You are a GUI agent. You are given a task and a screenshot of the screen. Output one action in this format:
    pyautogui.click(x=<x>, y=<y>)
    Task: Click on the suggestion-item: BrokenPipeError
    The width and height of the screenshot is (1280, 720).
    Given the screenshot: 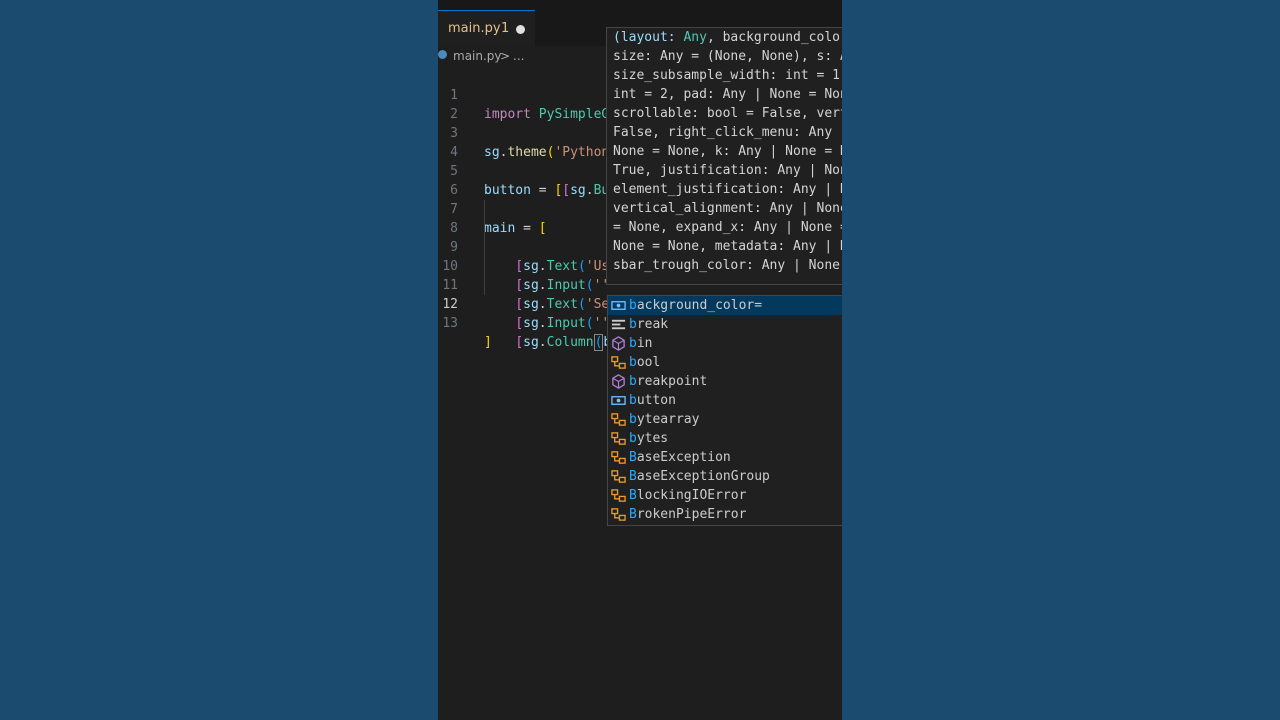 What is the action you would take?
    pyautogui.click(x=725, y=514)
    